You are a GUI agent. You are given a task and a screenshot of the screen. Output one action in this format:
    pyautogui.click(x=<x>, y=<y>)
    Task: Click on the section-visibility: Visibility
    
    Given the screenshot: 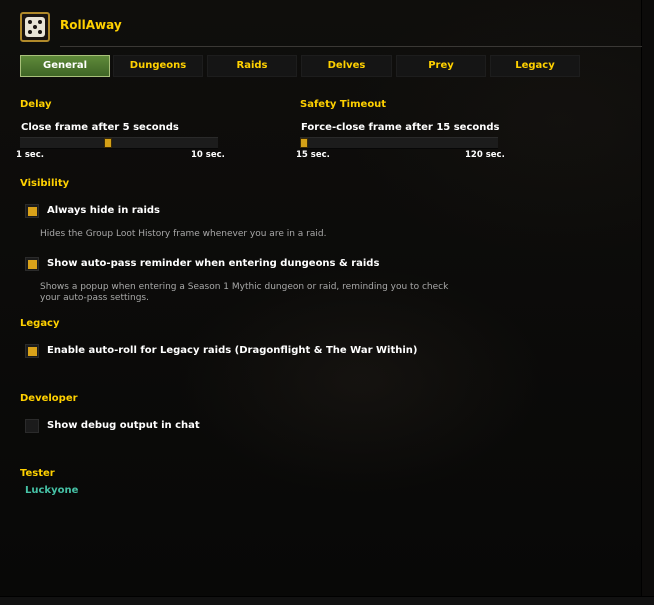 What is the action you would take?
    pyautogui.click(x=45, y=183)
    